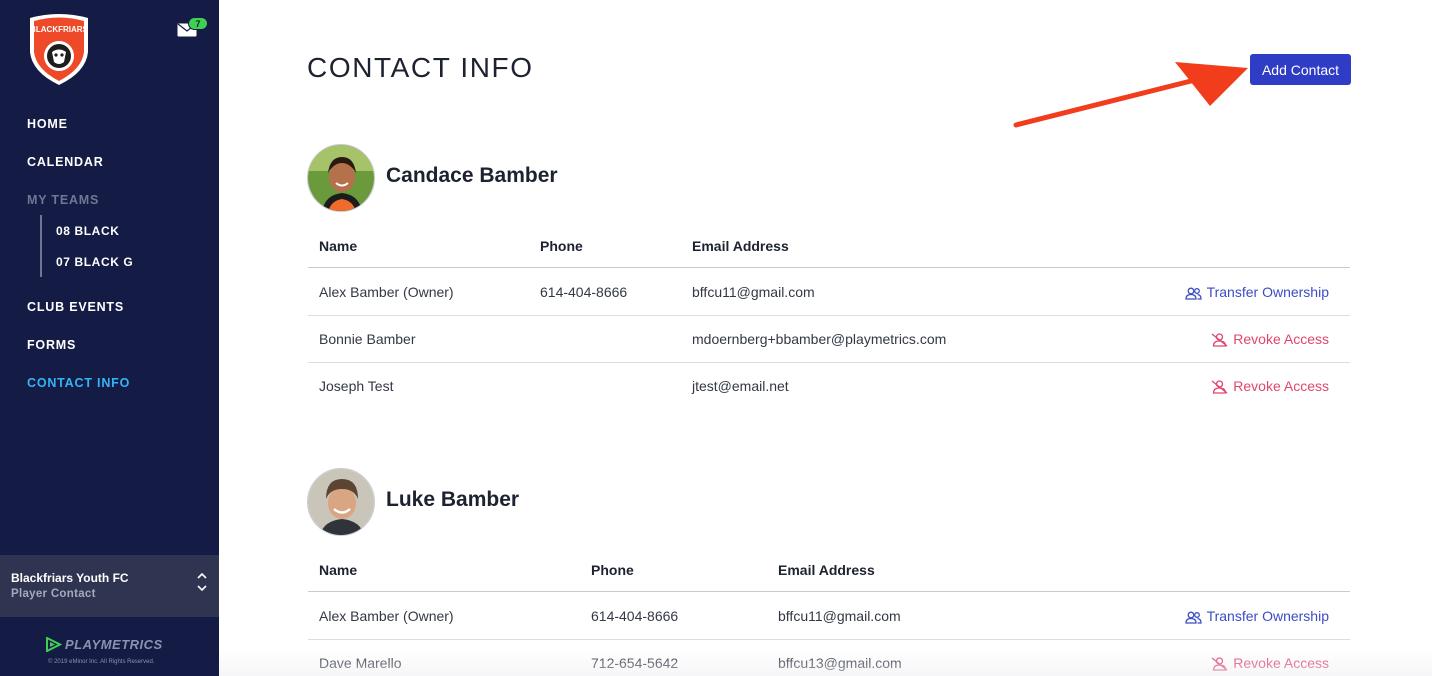 Image resolution: width=1432 pixels, height=676 pixels. What do you see at coordinates (472, 175) in the screenshot?
I see `player-name: Candace Bamber` at bounding box center [472, 175].